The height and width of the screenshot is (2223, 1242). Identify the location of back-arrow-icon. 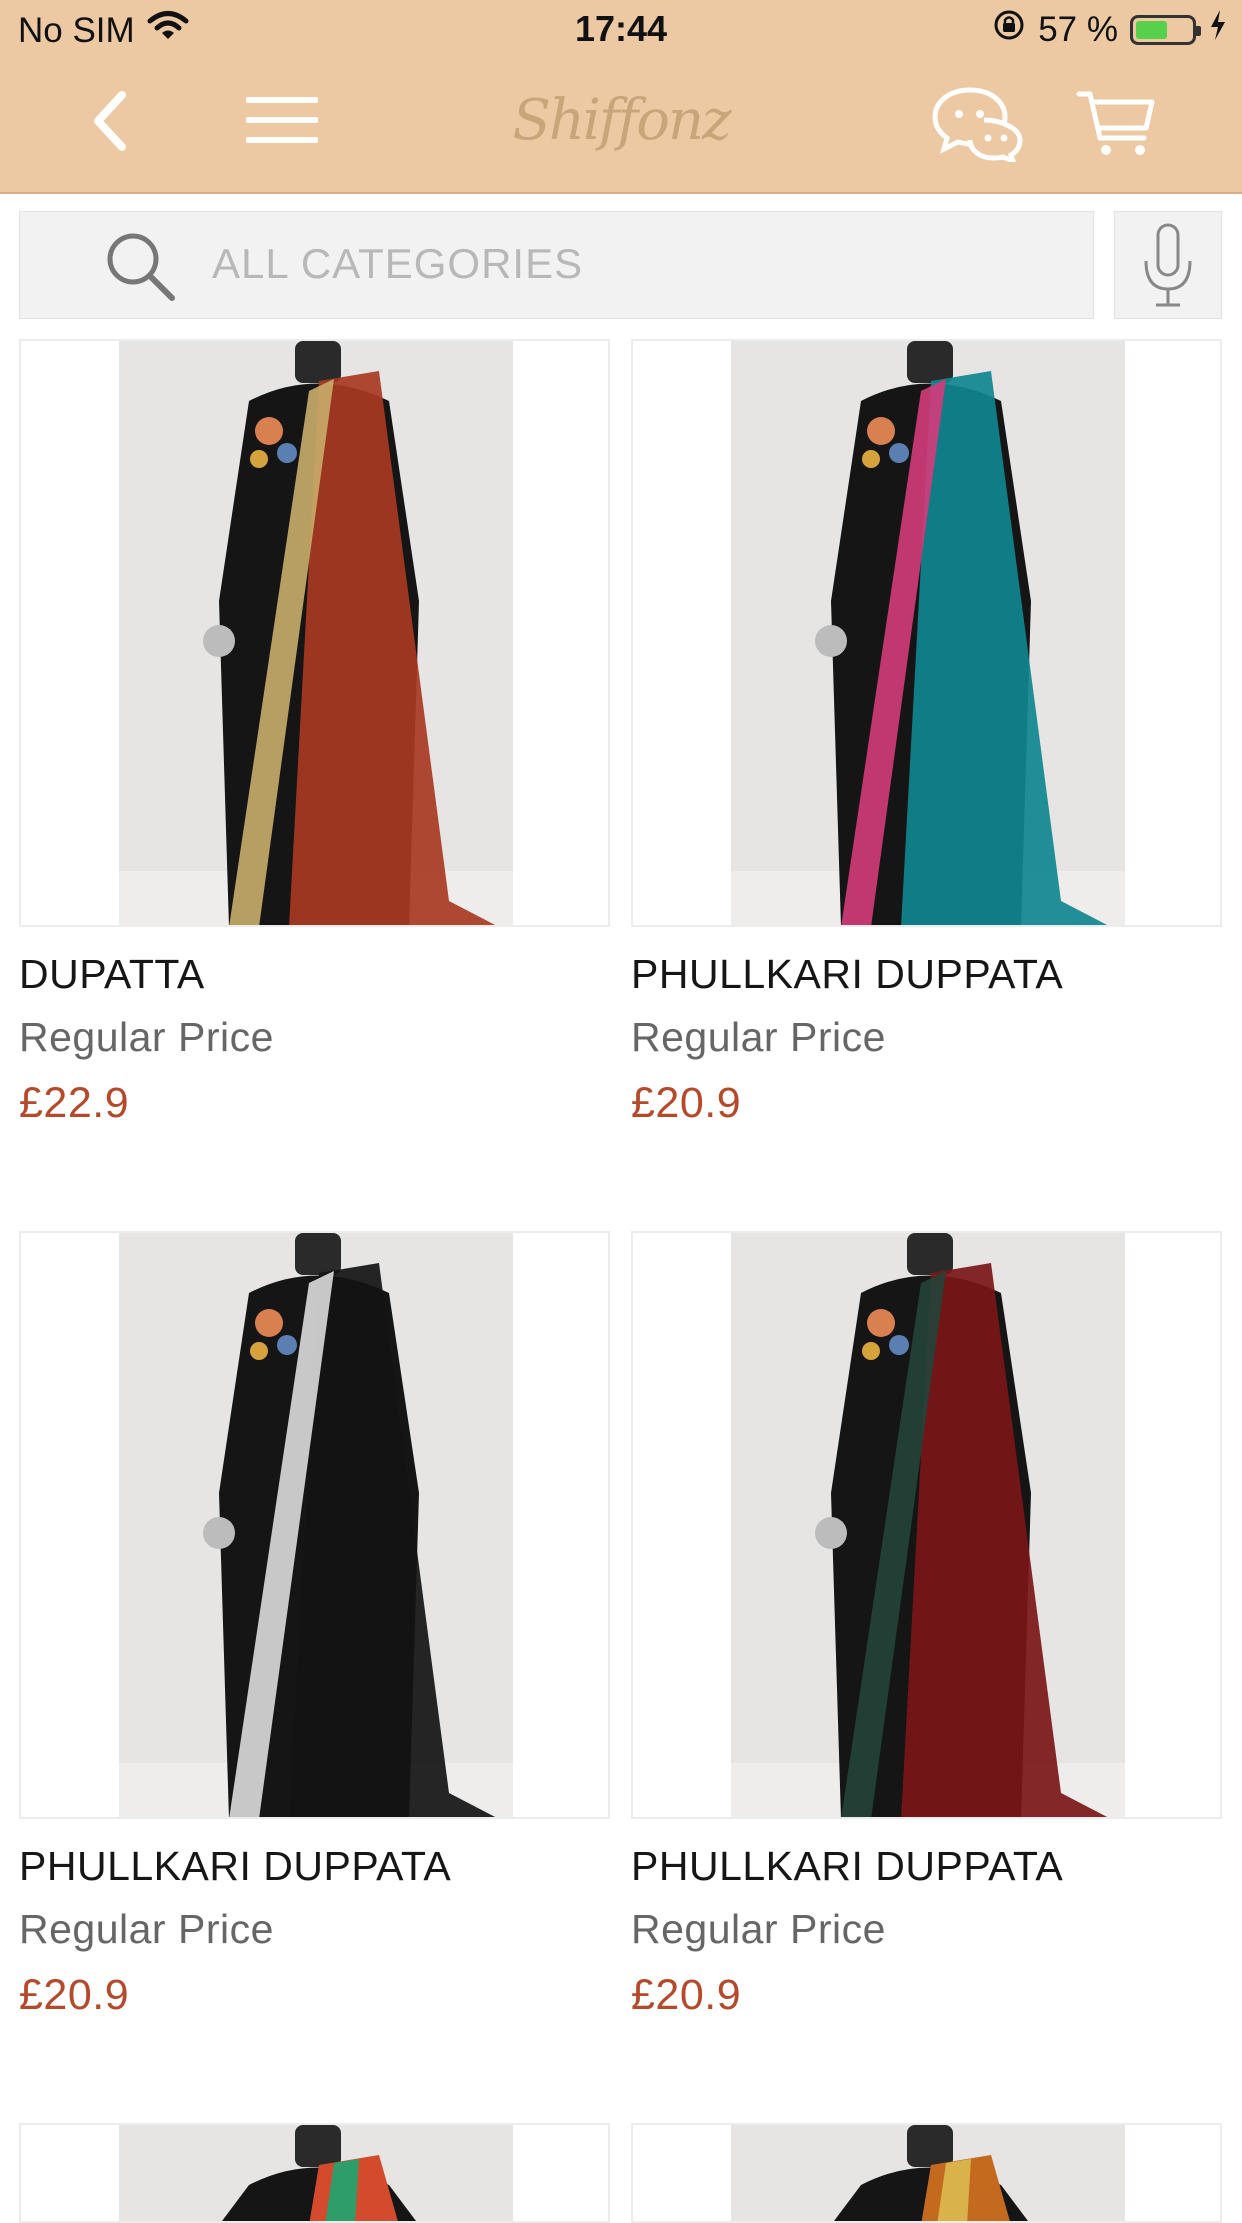
(110, 121).